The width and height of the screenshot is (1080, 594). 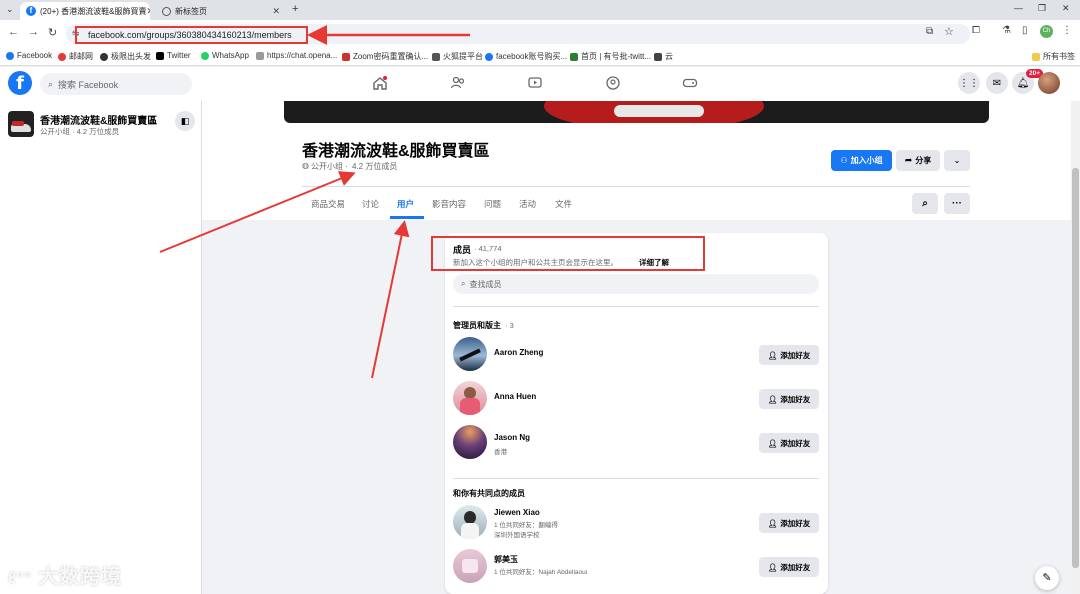 I want to click on watch-icon, so click(x=535, y=83).